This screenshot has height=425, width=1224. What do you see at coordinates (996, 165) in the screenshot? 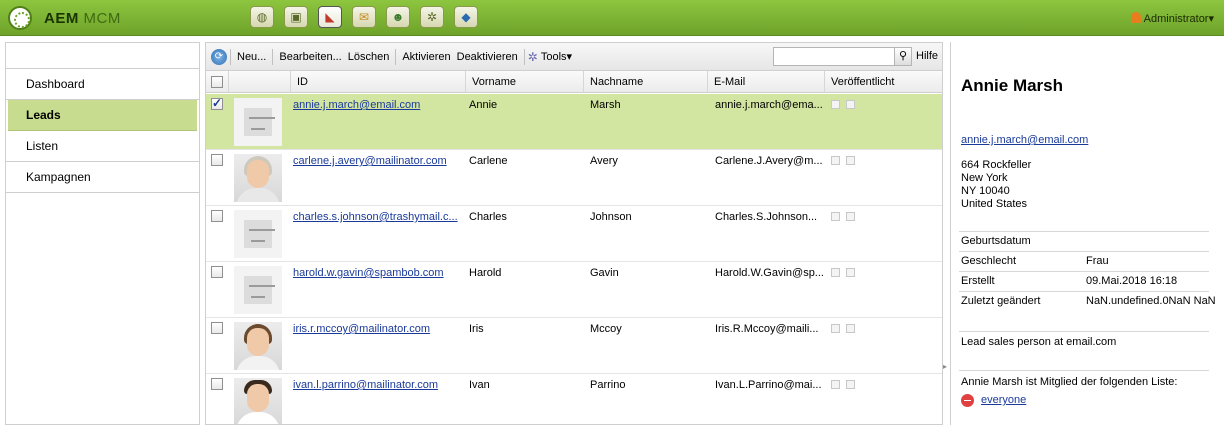
I see `address-line: 664 Rockfeller` at bounding box center [996, 165].